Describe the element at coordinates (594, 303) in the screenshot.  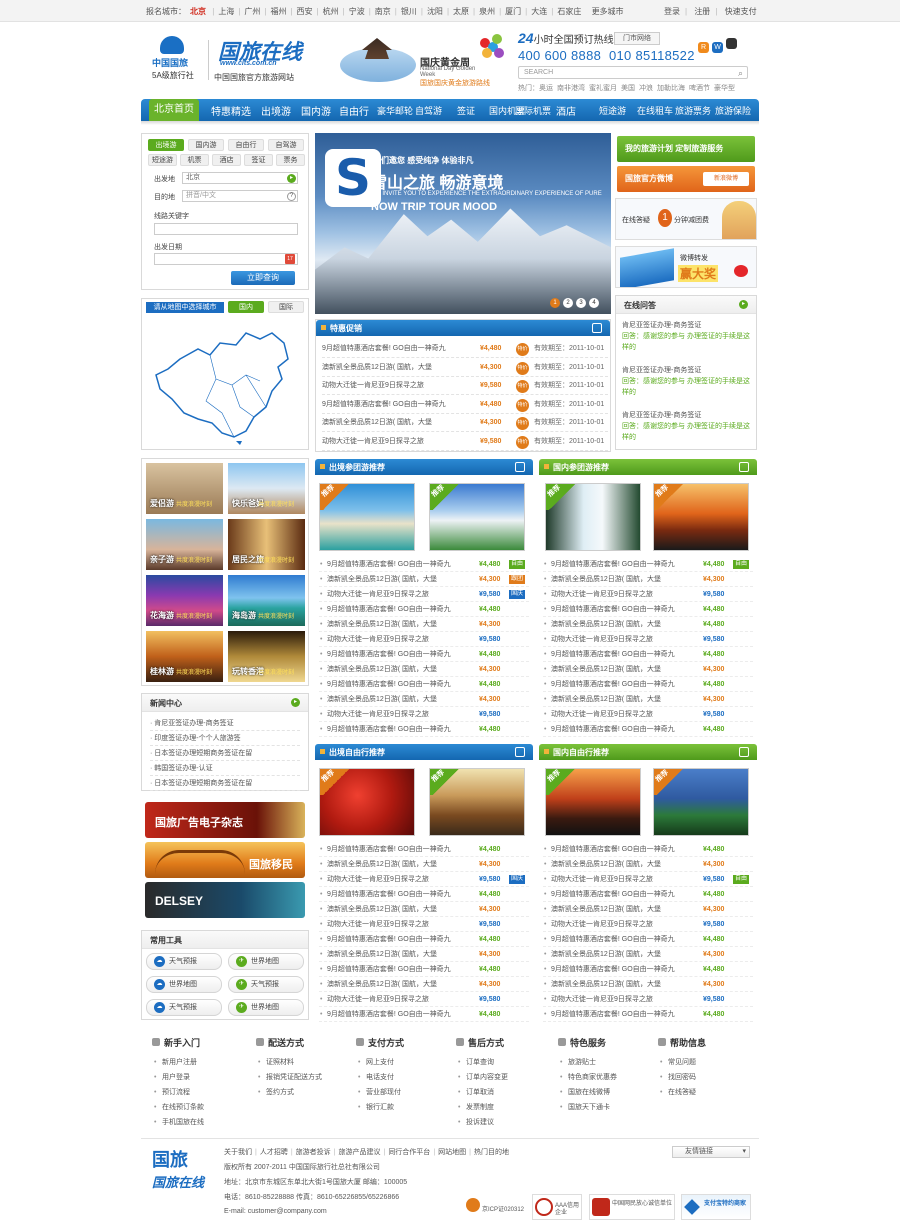
I see `banner-dot: 4` at that location.